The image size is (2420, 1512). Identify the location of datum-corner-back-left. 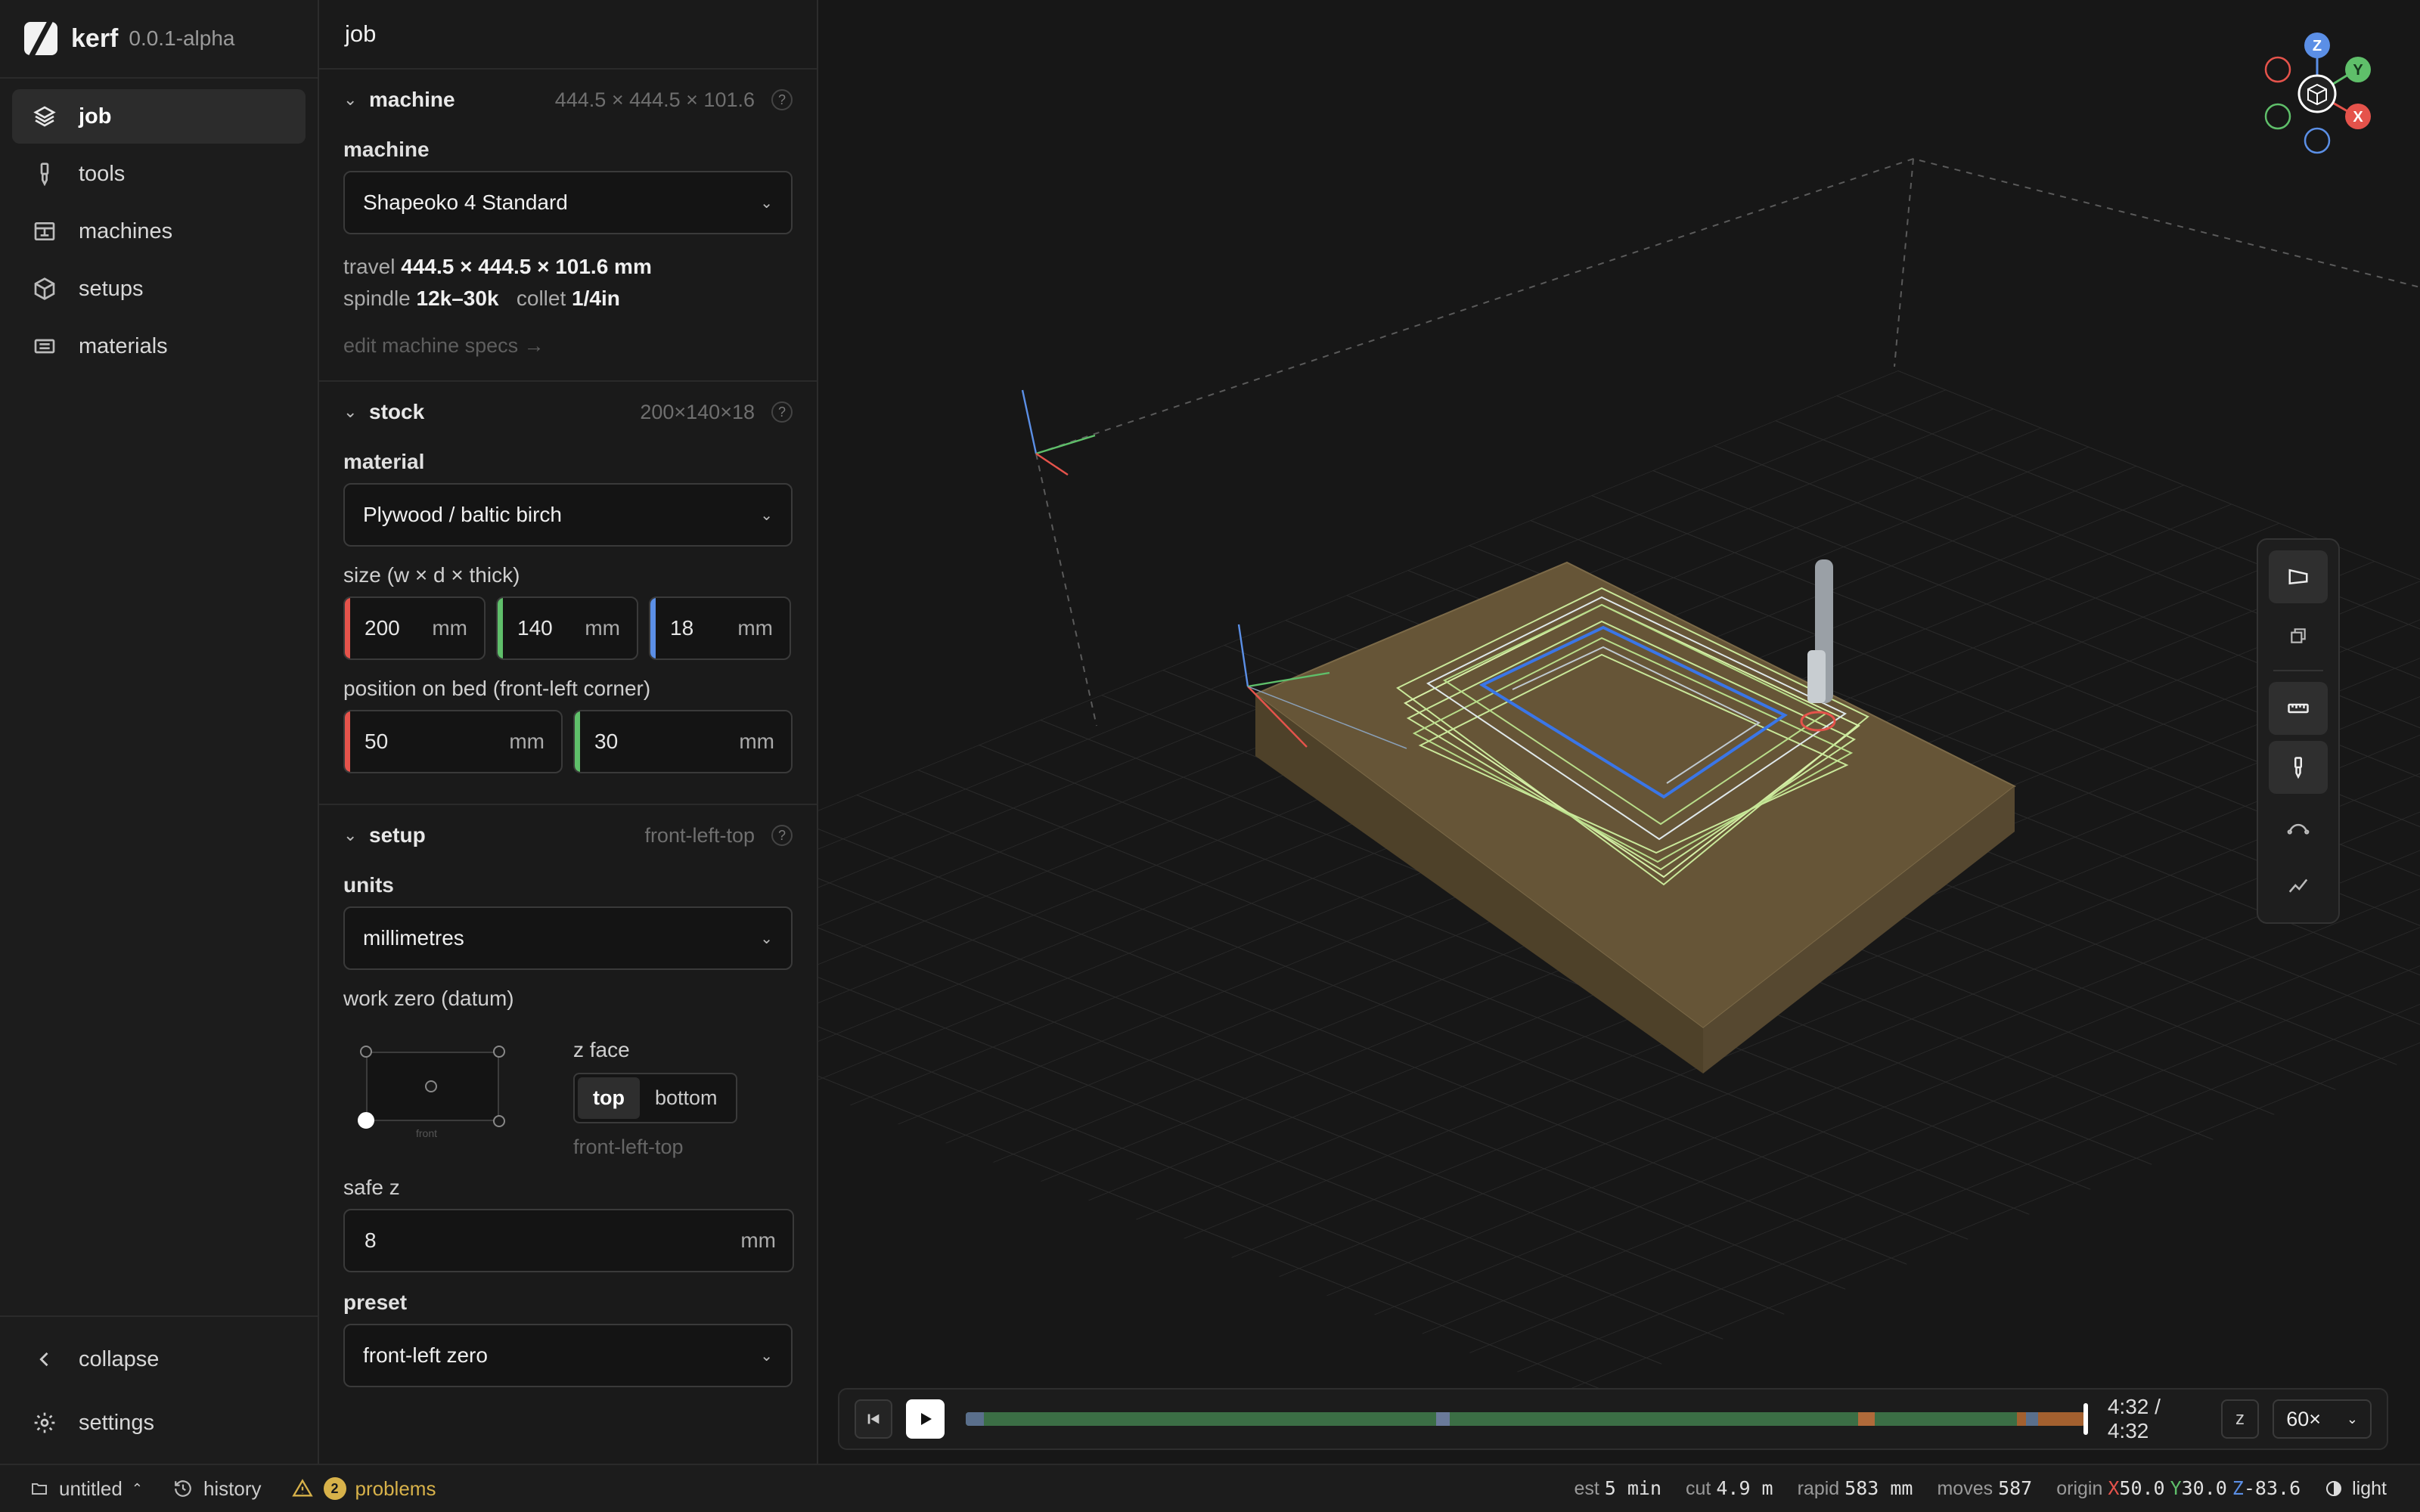
(366, 1052).